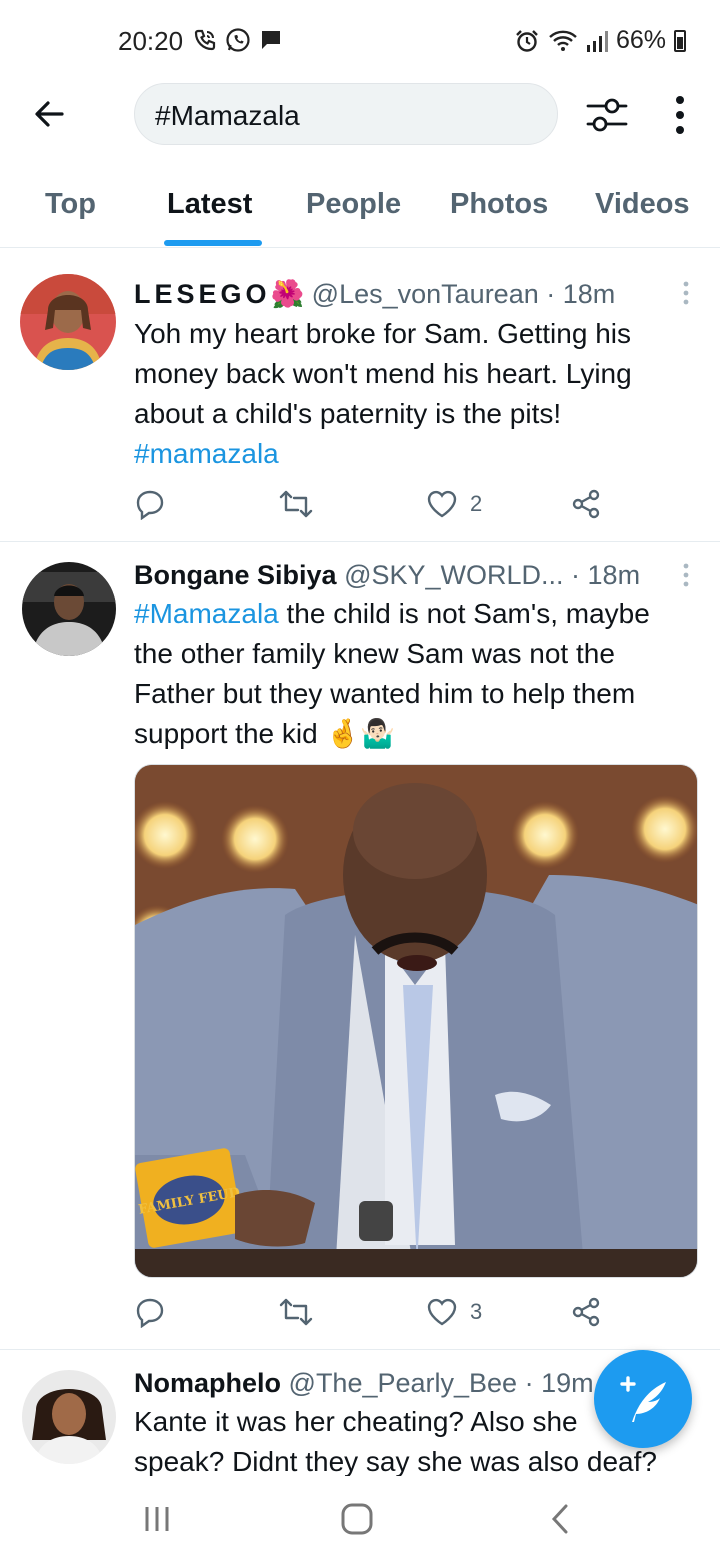  What do you see at coordinates (50, 114) in the screenshot?
I see `back-arrow-icon` at bounding box center [50, 114].